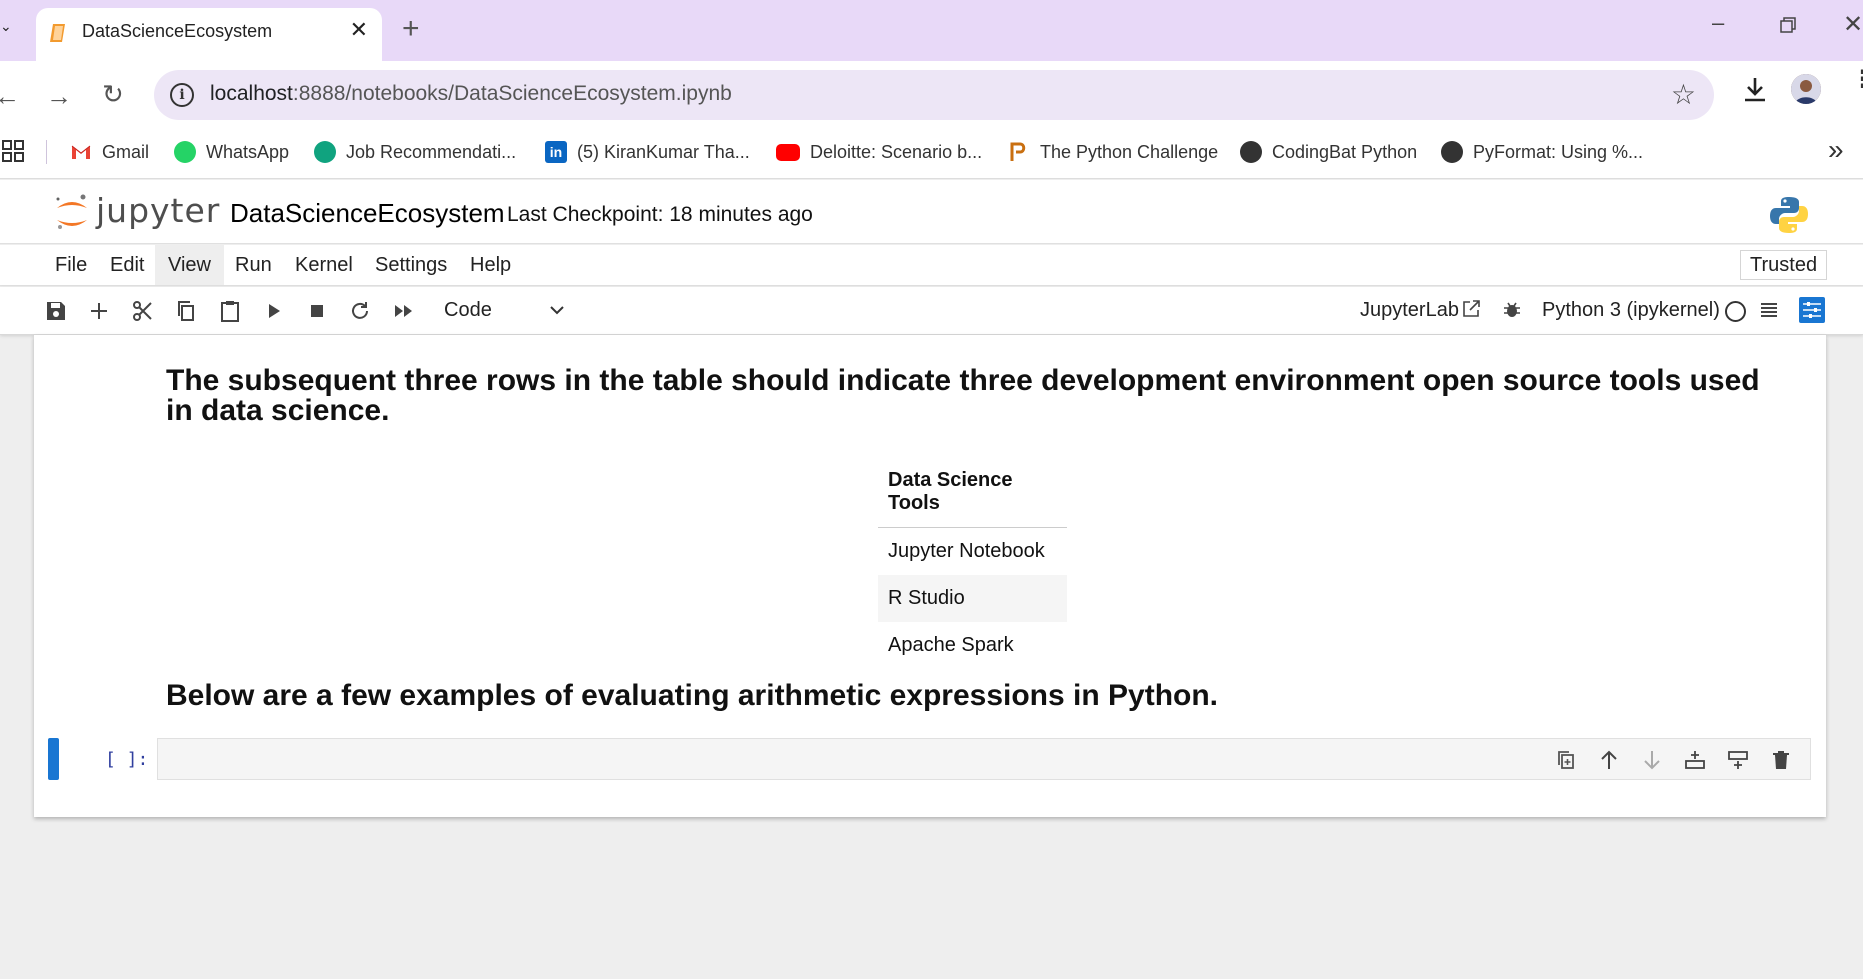 This screenshot has height=979, width=1863. What do you see at coordinates (1328, 152) in the screenshot?
I see `bookmark-codingbat: CodingBat Python` at bounding box center [1328, 152].